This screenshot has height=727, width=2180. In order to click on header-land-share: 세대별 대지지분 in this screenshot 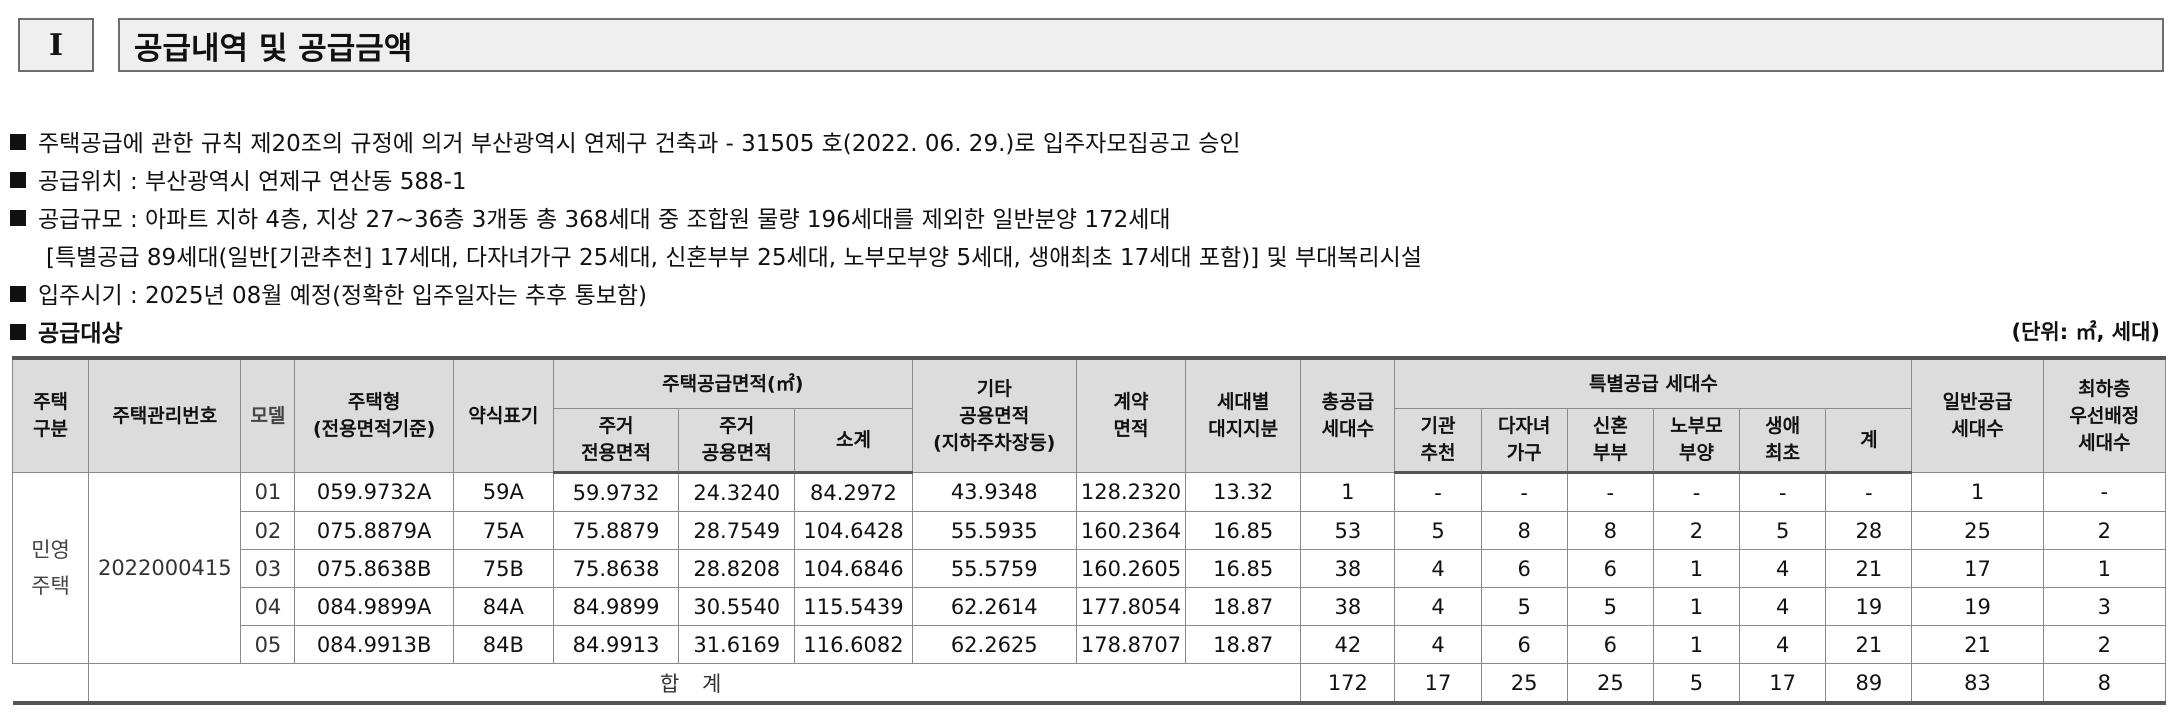, I will do `click(1243, 415)`.